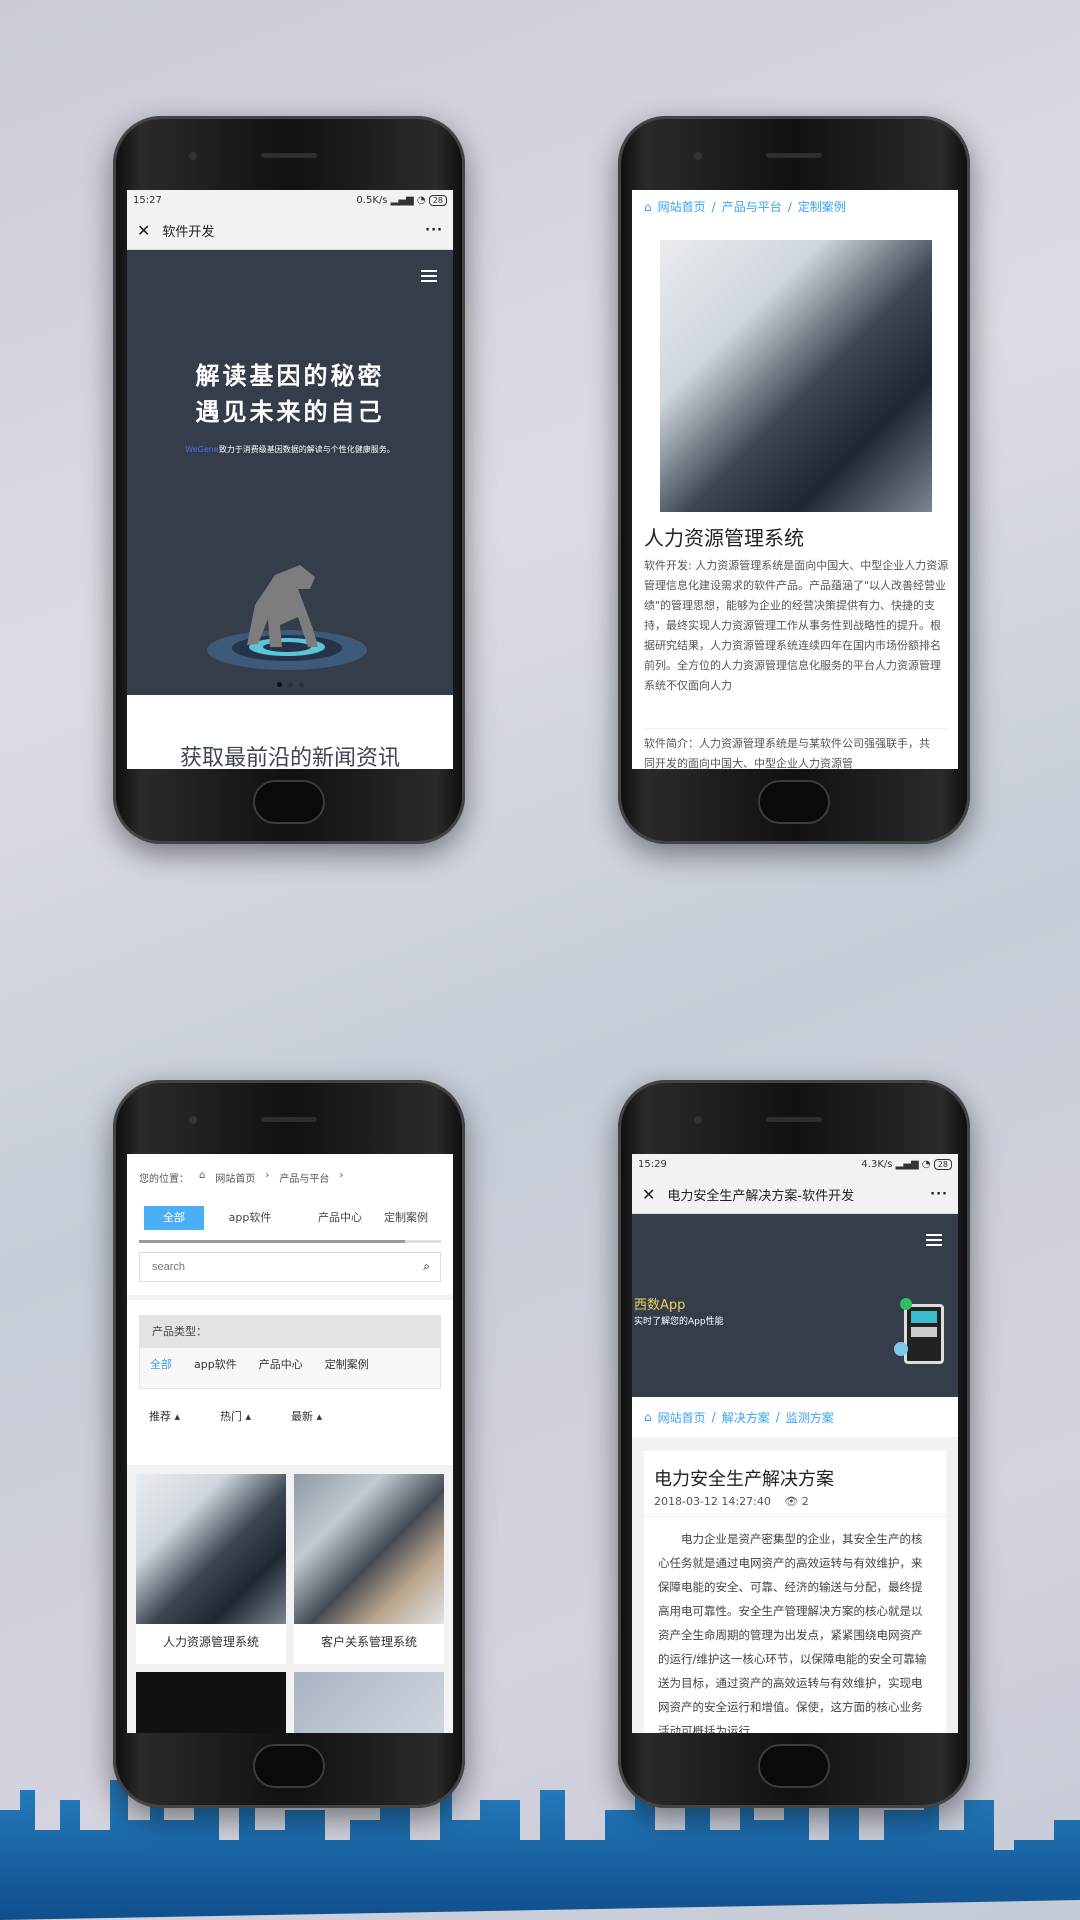 The image size is (1080, 1920). Describe the element at coordinates (290, 1297) in the screenshot. I see `section-divider` at that location.